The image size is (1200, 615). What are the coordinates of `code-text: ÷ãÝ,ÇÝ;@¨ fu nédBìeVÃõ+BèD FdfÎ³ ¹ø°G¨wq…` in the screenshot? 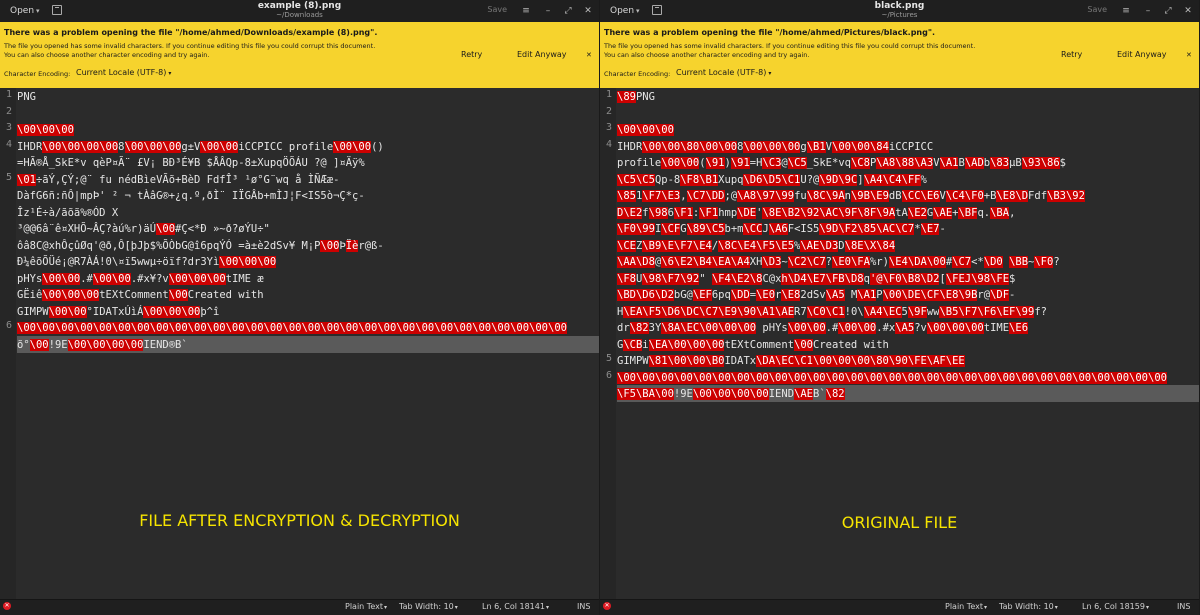 It's located at (187, 179).